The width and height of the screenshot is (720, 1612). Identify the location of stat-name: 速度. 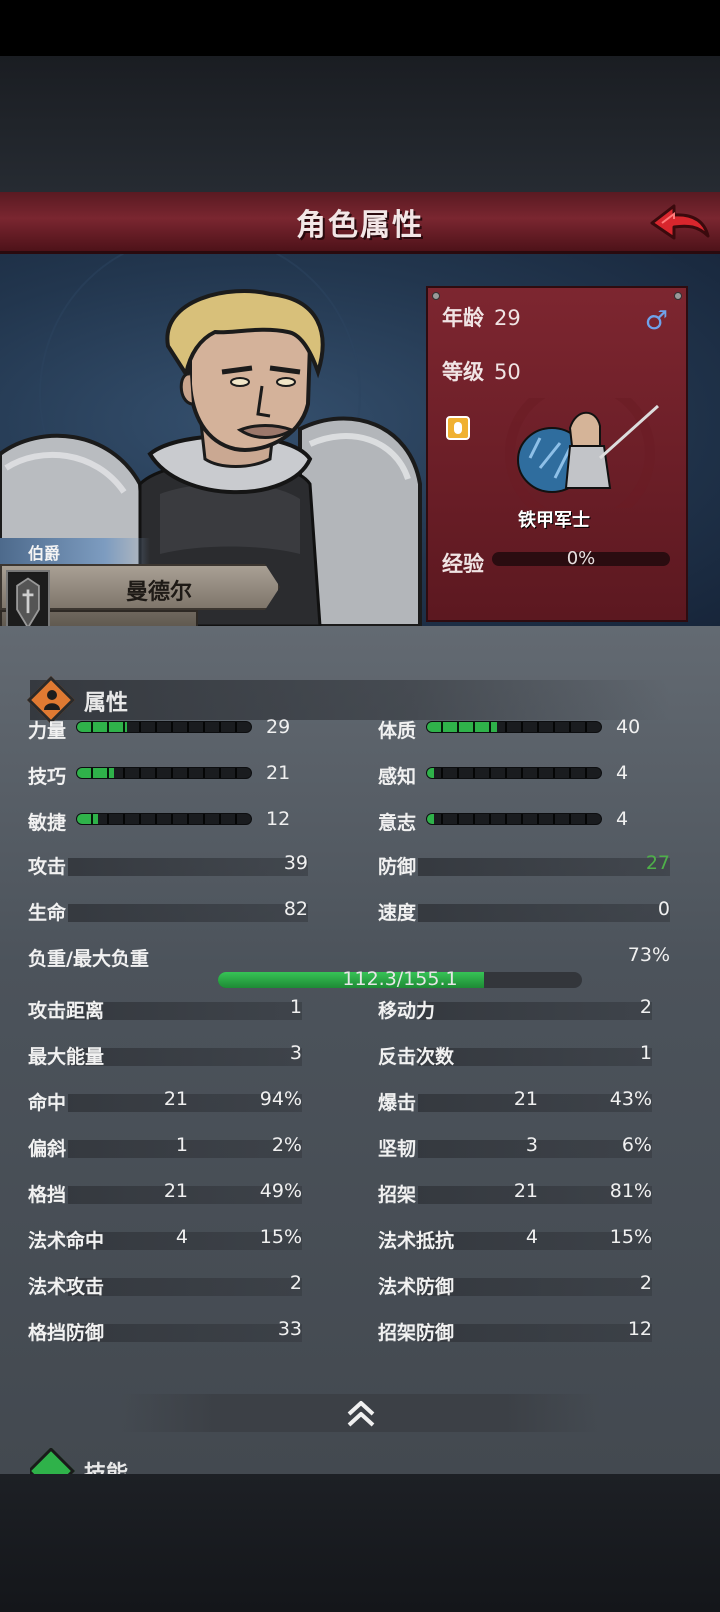
(397, 913).